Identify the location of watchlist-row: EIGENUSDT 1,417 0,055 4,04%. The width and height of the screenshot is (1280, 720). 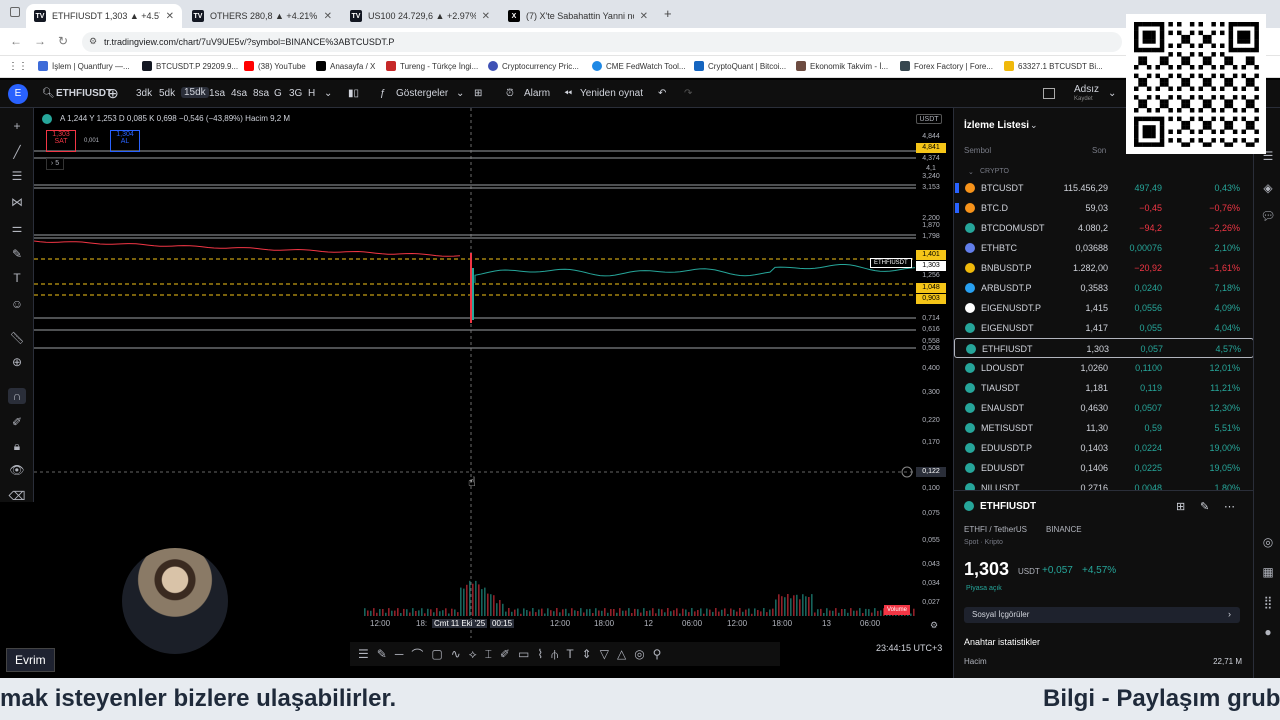
(1104, 328).